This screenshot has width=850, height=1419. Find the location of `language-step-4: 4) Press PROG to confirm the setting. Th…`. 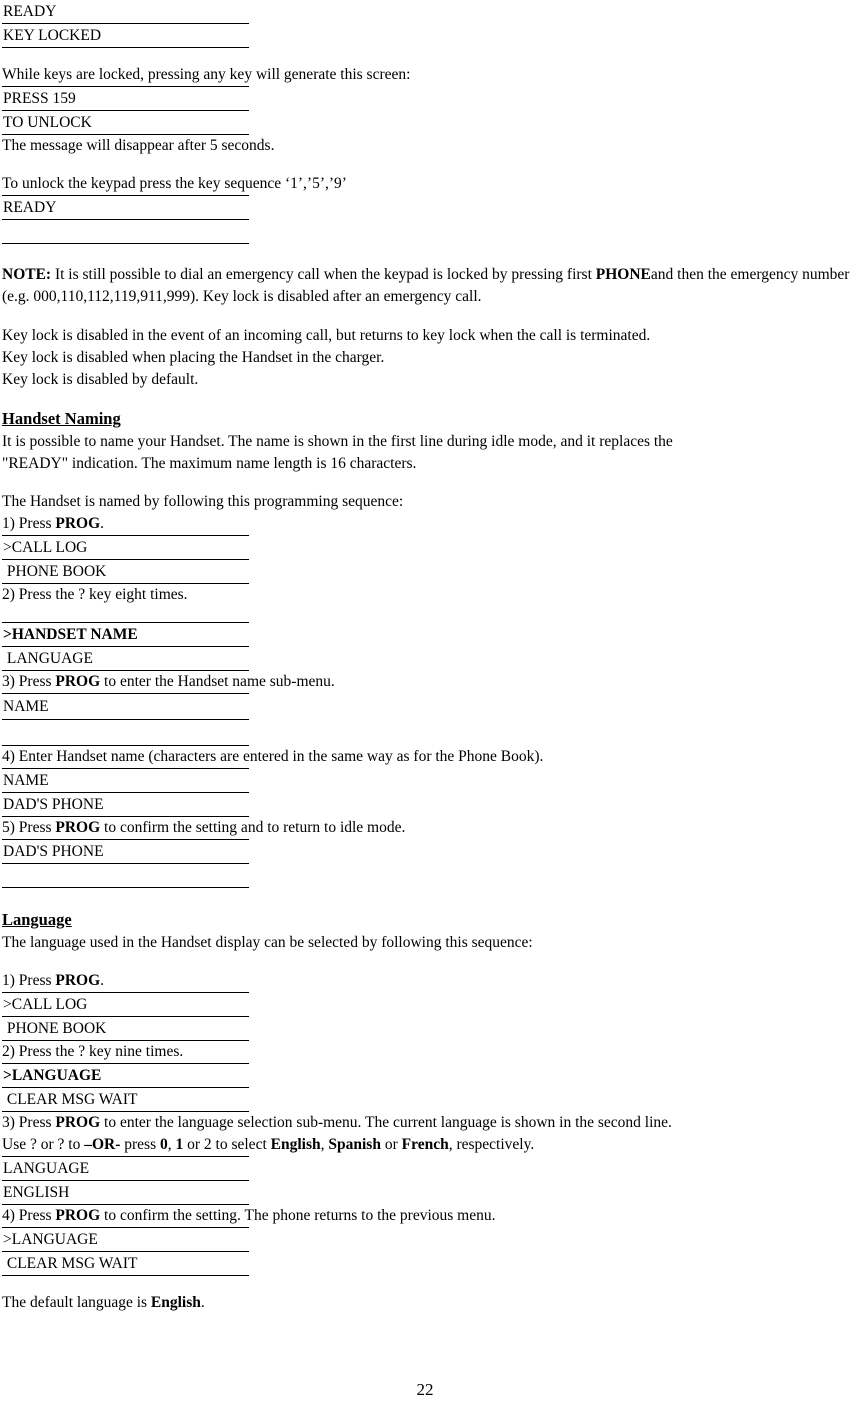

language-step-4: 4) Press PROG to confirm the setting. Th… is located at coordinates (426, 1216).